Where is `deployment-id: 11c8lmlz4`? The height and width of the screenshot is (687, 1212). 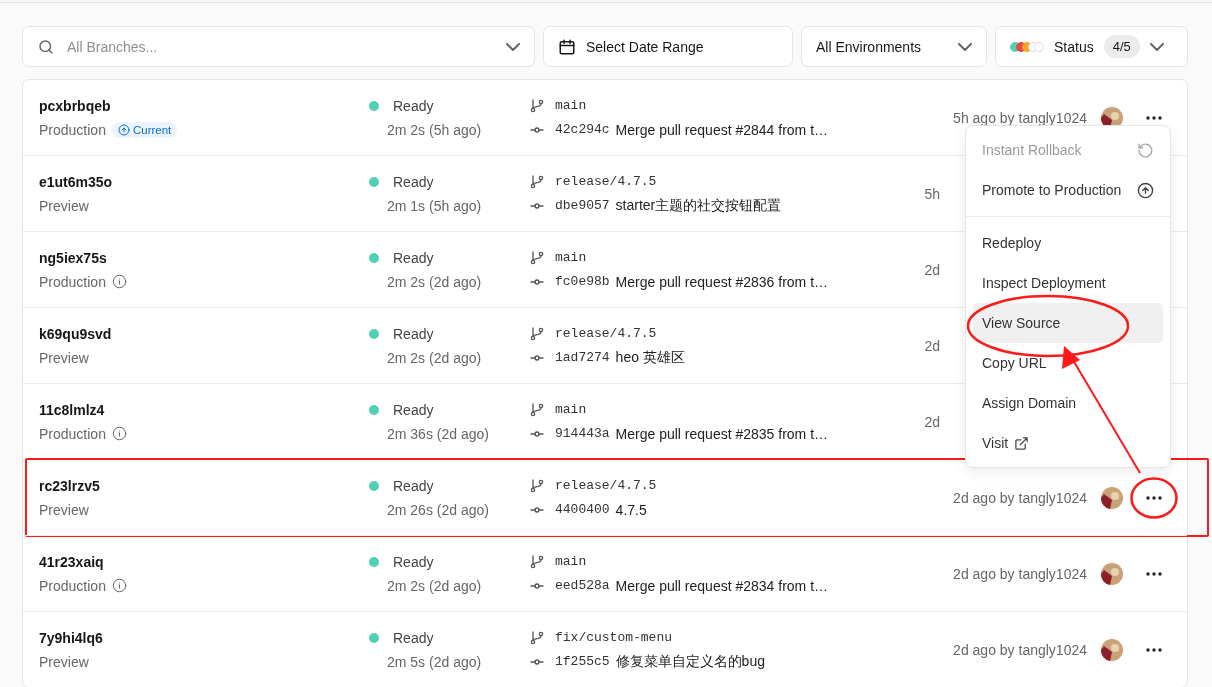 deployment-id: 11c8lmlz4 is located at coordinates (72, 409).